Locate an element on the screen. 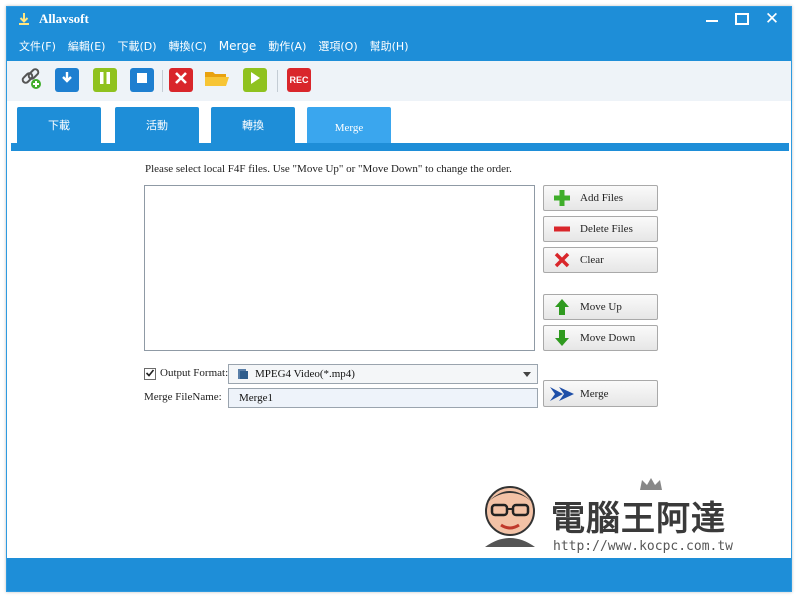  pause-icon is located at coordinates (105, 80).